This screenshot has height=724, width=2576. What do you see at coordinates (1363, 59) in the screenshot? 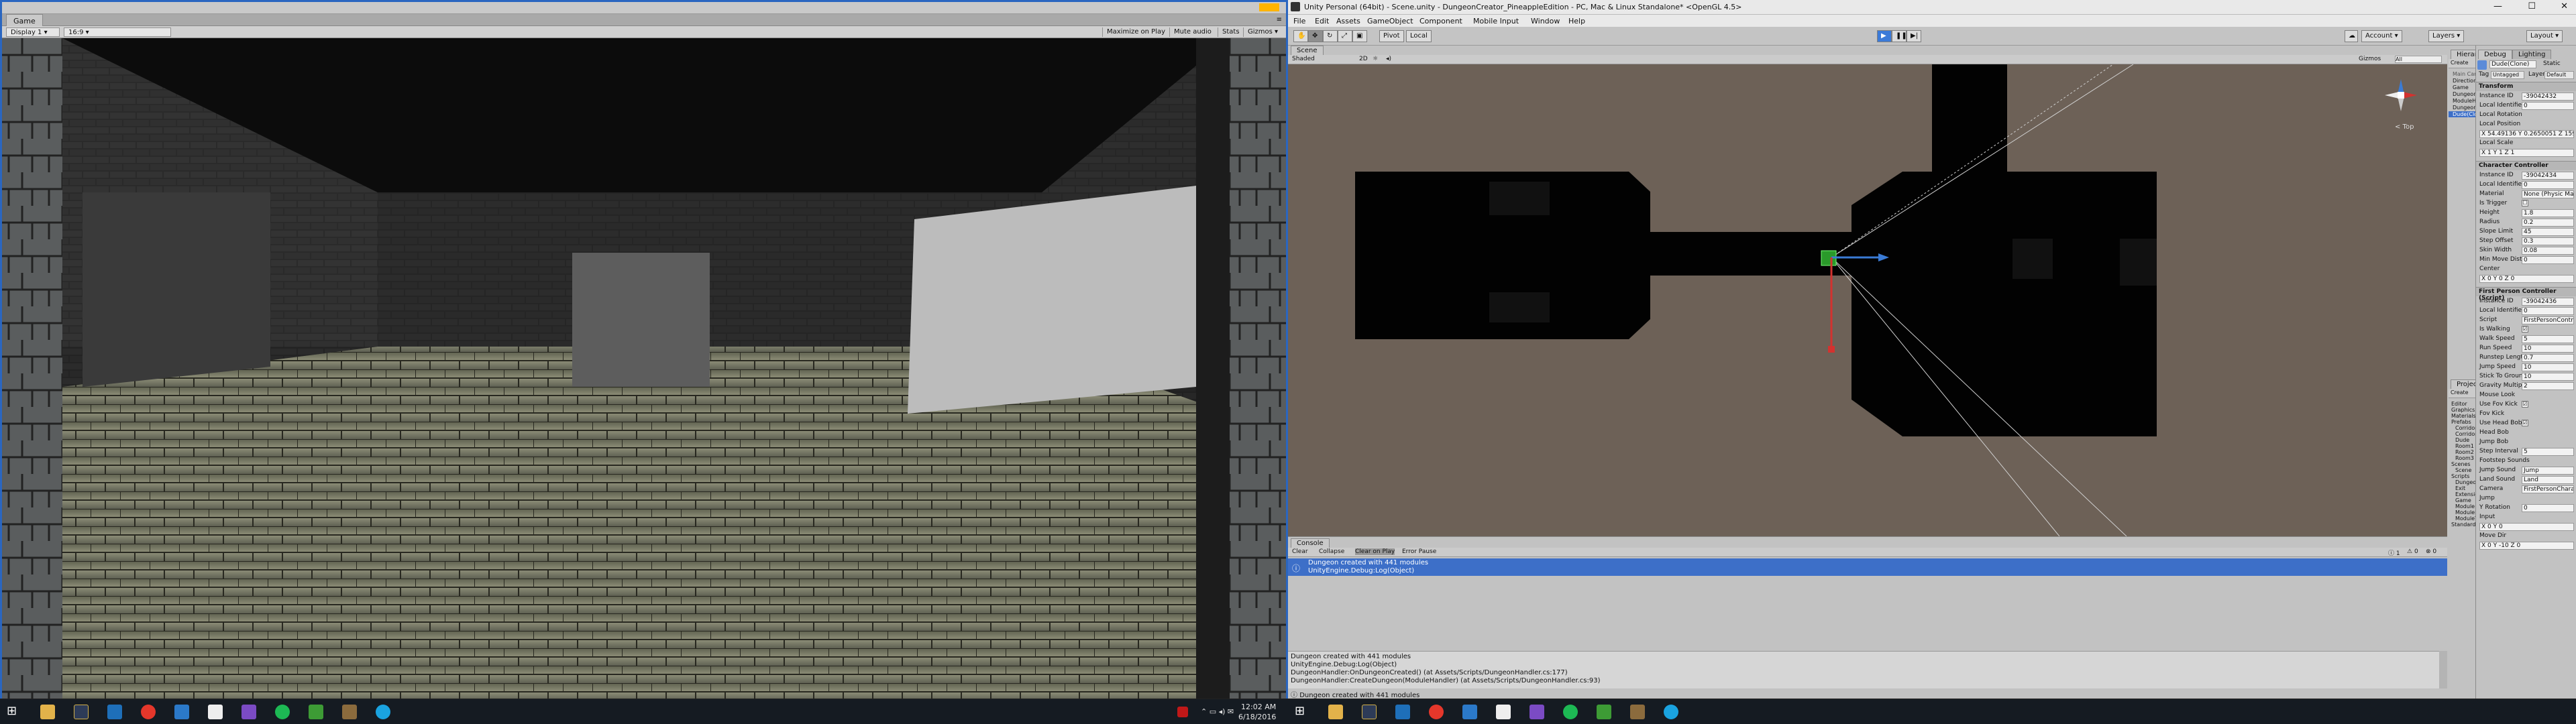
I see `2d-toggle: 2D` at bounding box center [1363, 59].